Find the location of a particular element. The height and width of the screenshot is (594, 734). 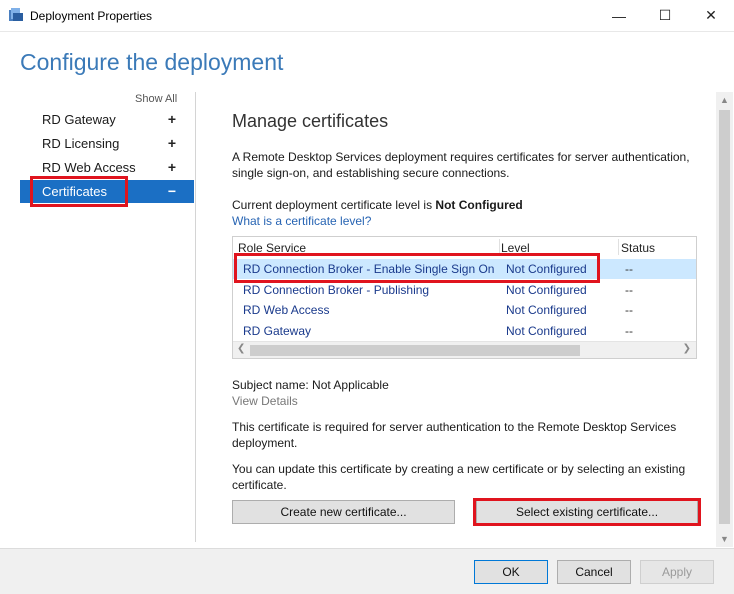

content-vertical-scrollbar: ▲ ▼ is located at coordinates (724, 319).